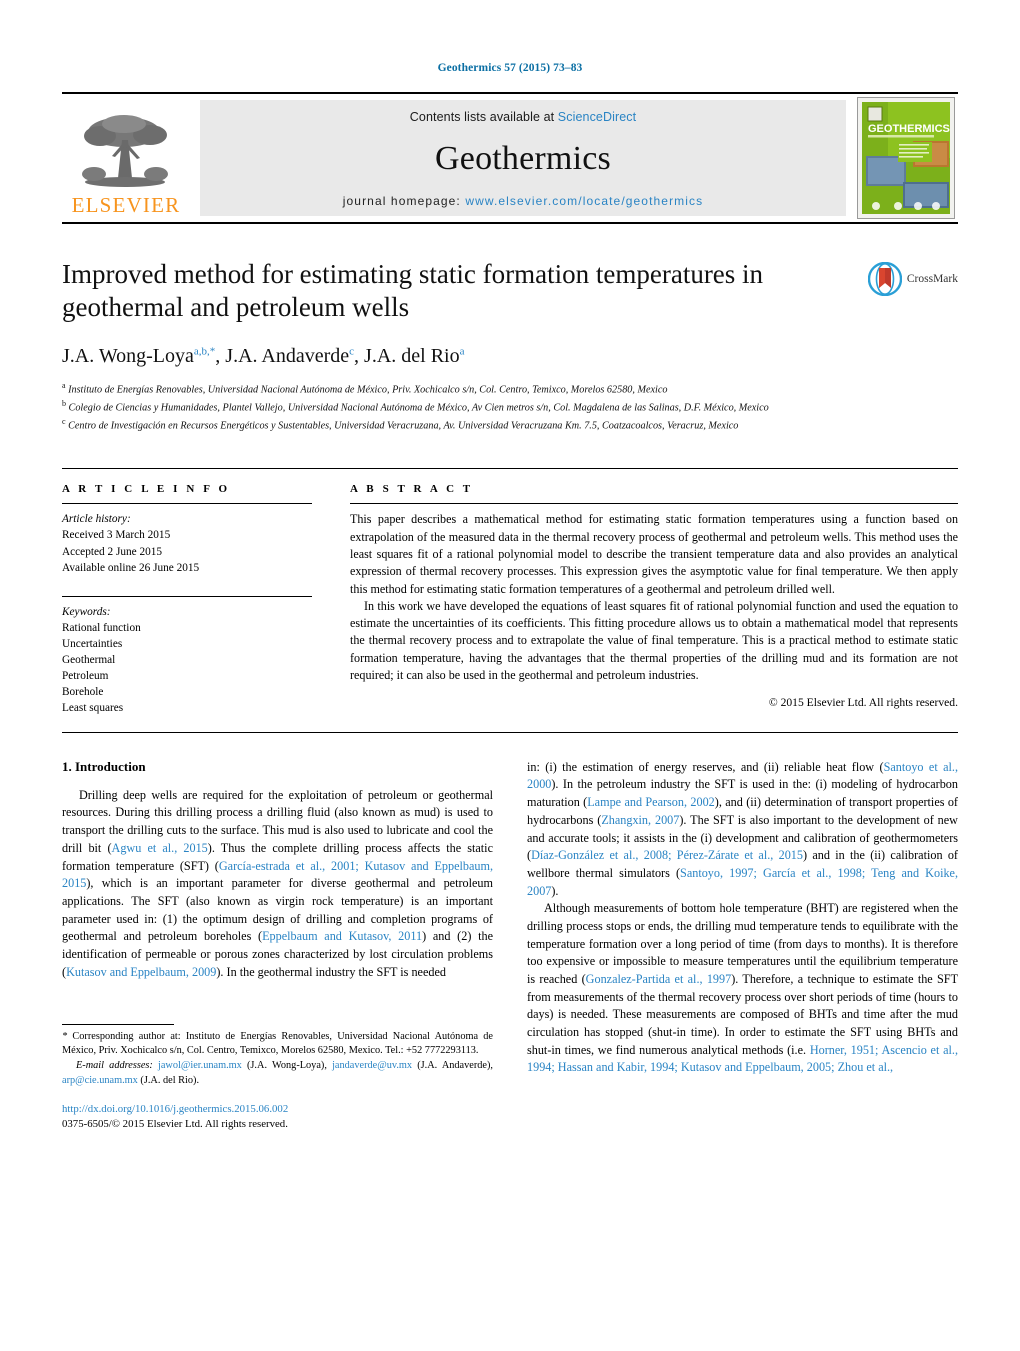 The image size is (1020, 1351). I want to click on sciencedirect-link: ScienceDirect, so click(597, 117).